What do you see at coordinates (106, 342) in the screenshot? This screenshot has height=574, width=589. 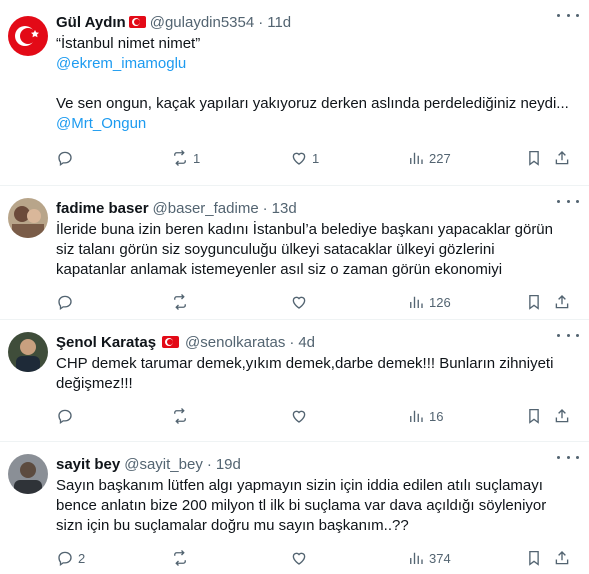 I see `display-name: Şenol Karataş` at bounding box center [106, 342].